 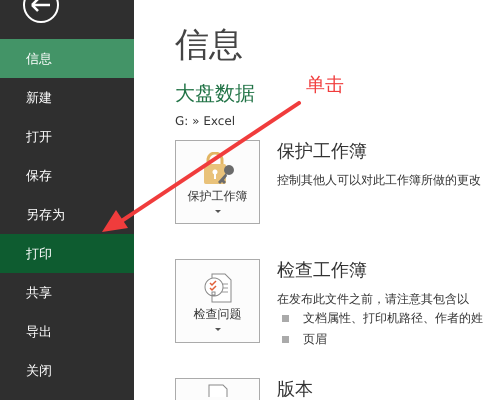 I want to click on menu-item: 另存为, so click(x=67, y=214).